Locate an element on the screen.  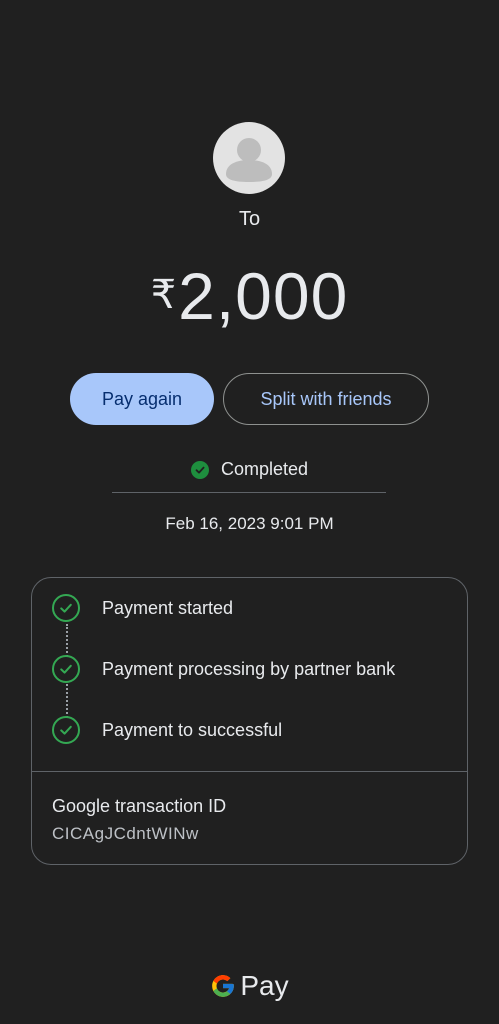
step-label: Payment started is located at coordinates (168, 607).